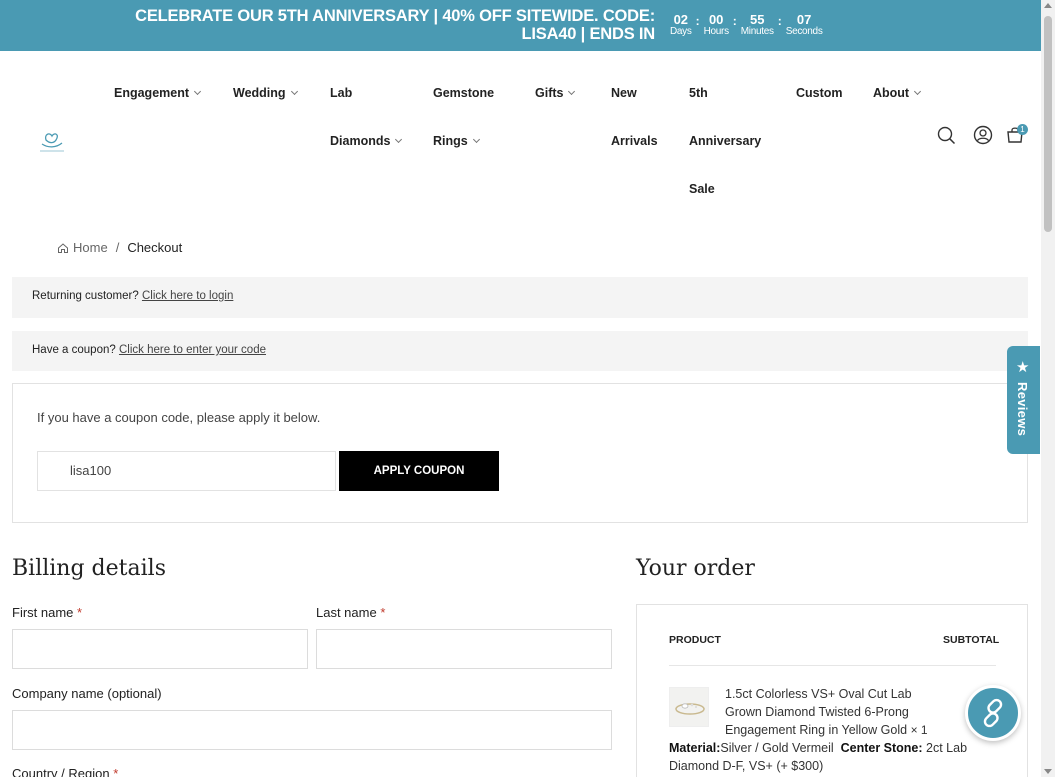 The width and height of the screenshot is (1055, 777). What do you see at coordinates (634, 141) in the screenshot?
I see `nav-new-arrivals-line-2: Arrivals` at bounding box center [634, 141].